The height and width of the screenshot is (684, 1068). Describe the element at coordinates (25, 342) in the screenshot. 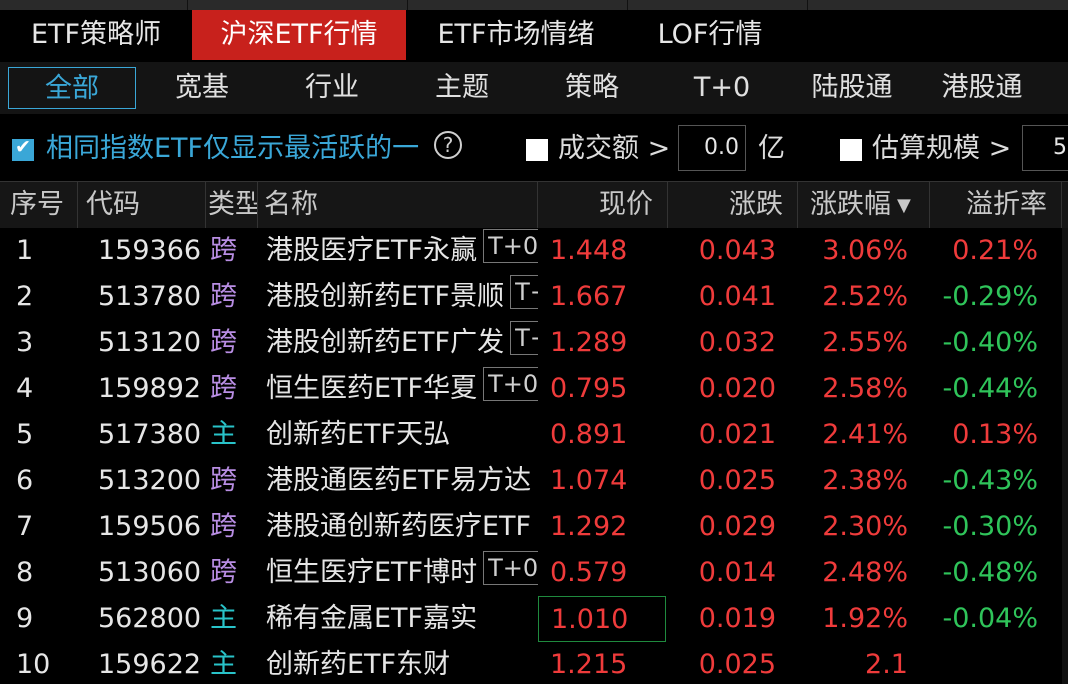

I see `cell-seq: 3` at that location.